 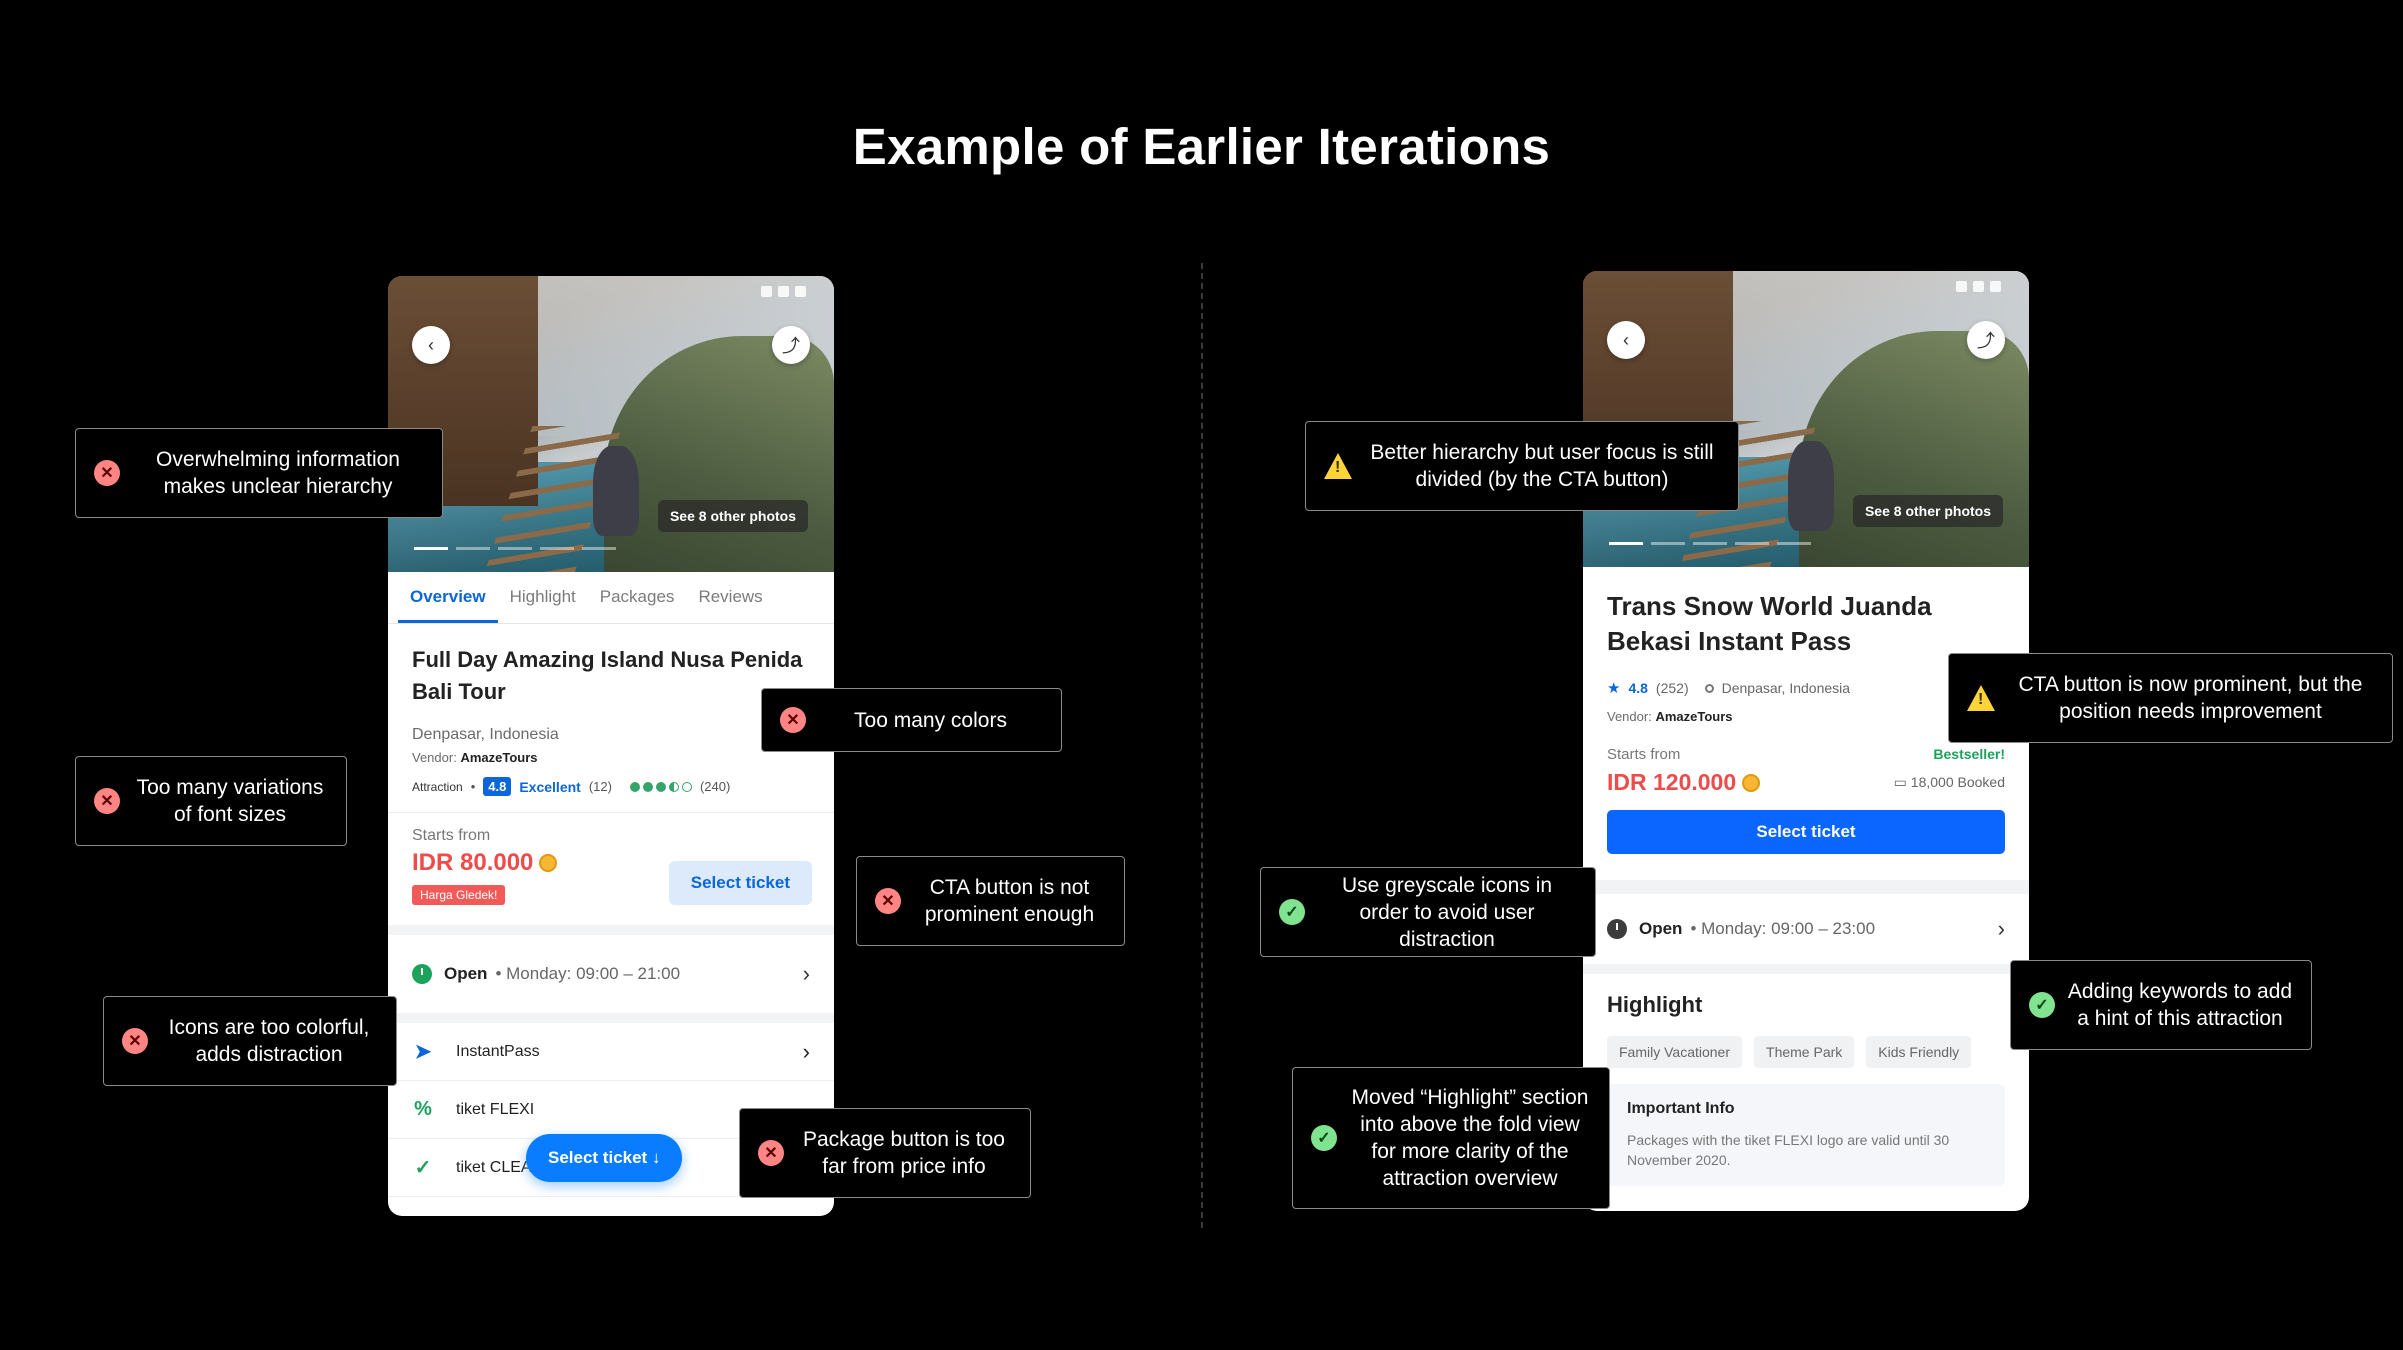 What do you see at coordinates (515, 548) in the screenshot?
I see `carousel-indicator` at bounding box center [515, 548].